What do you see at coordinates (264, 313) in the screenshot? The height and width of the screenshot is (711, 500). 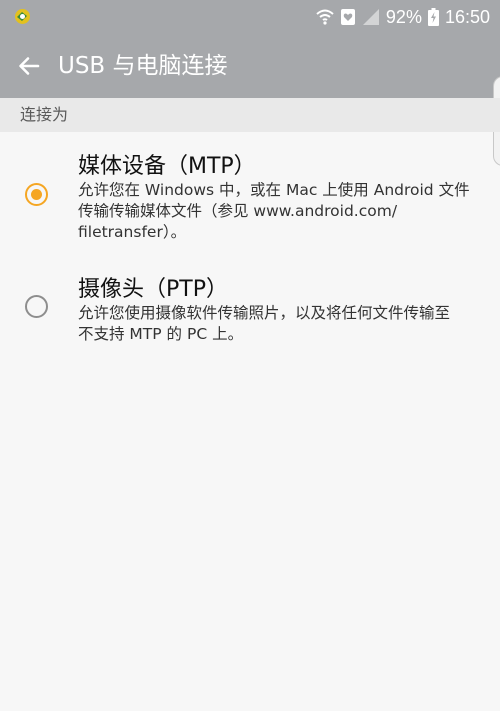 I see `option-description-line: 允许您使用摄像软件传输照片，以及将任何文件传输至` at bounding box center [264, 313].